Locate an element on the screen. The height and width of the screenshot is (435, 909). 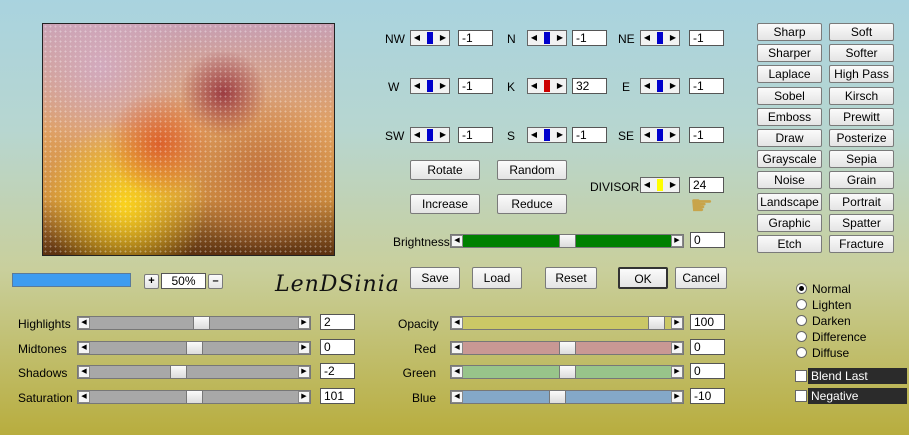
slider-field-green: 0 is located at coordinates (707, 371).